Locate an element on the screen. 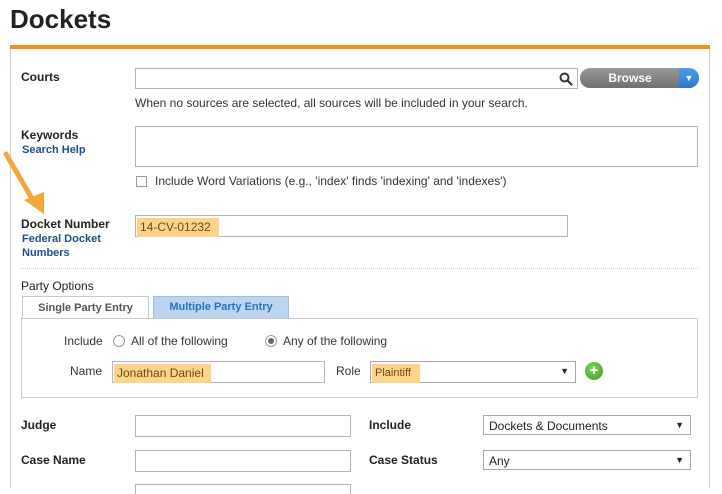  include-select-value: Dockets & Documents is located at coordinates (548, 426).